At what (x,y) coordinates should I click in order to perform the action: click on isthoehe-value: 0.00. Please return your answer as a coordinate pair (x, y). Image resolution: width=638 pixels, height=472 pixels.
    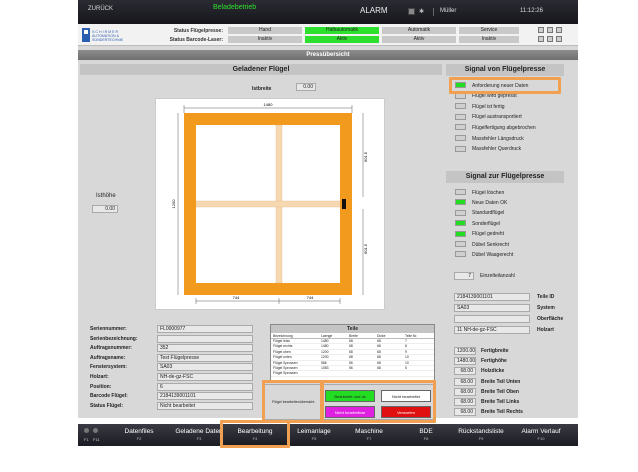
    Looking at the image, I should click on (105, 209).